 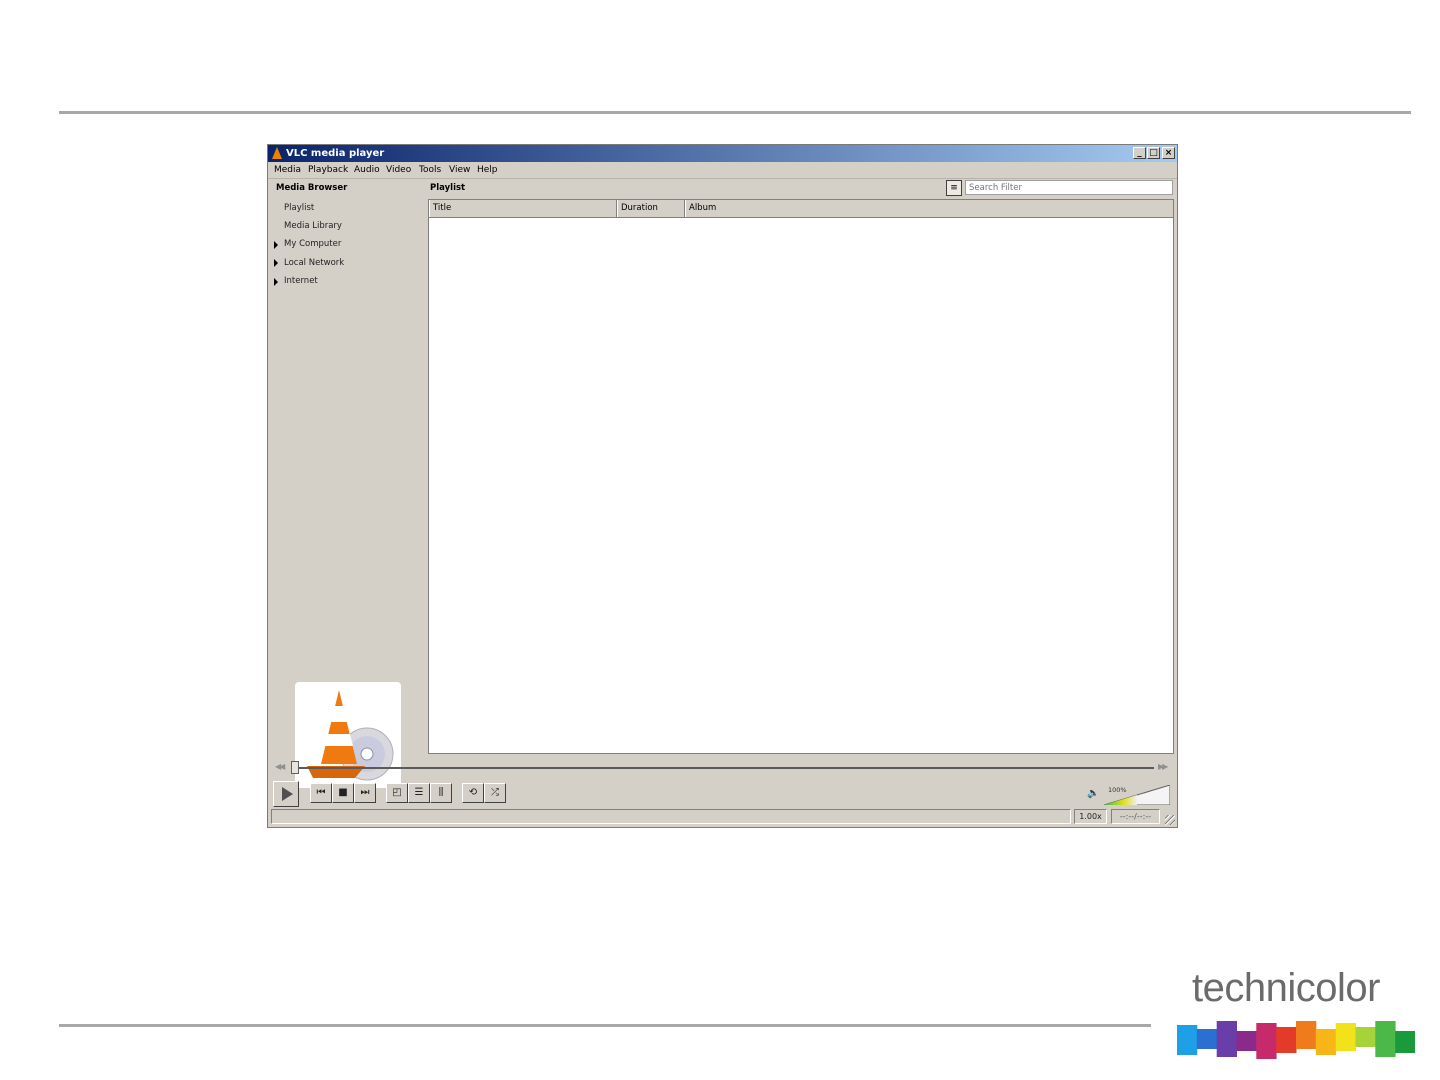 What do you see at coordinates (367, 170) in the screenshot?
I see `menu-audio: Audio` at bounding box center [367, 170].